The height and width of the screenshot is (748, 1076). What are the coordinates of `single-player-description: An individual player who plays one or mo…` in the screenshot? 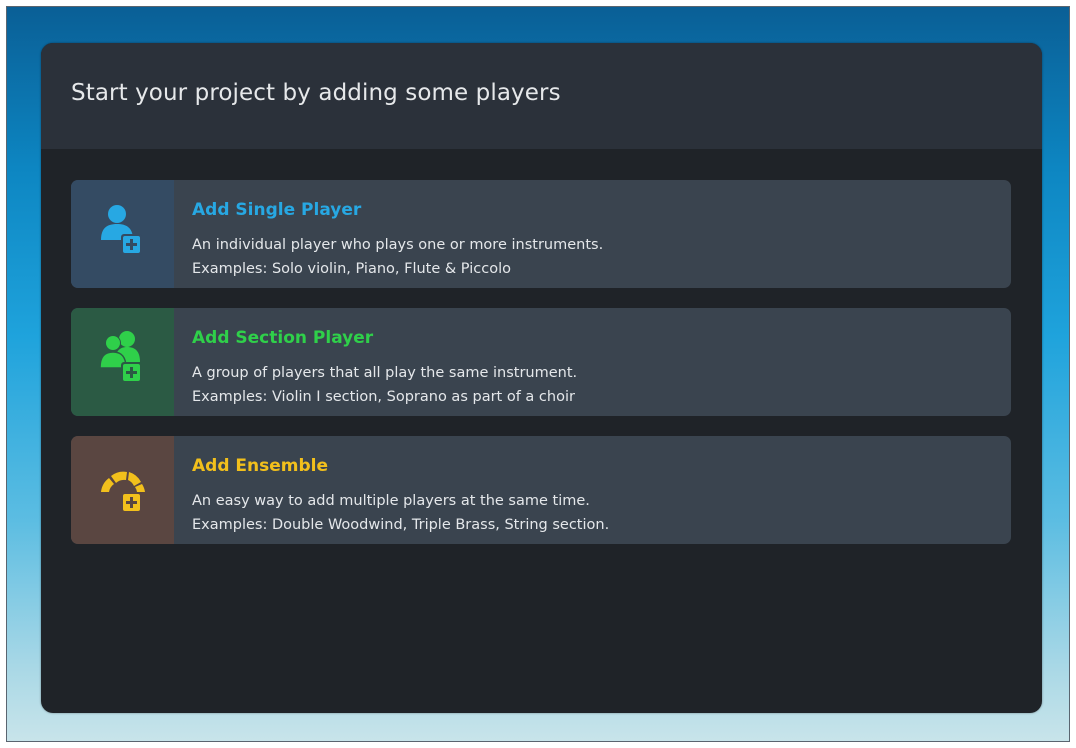 It's located at (398, 245).